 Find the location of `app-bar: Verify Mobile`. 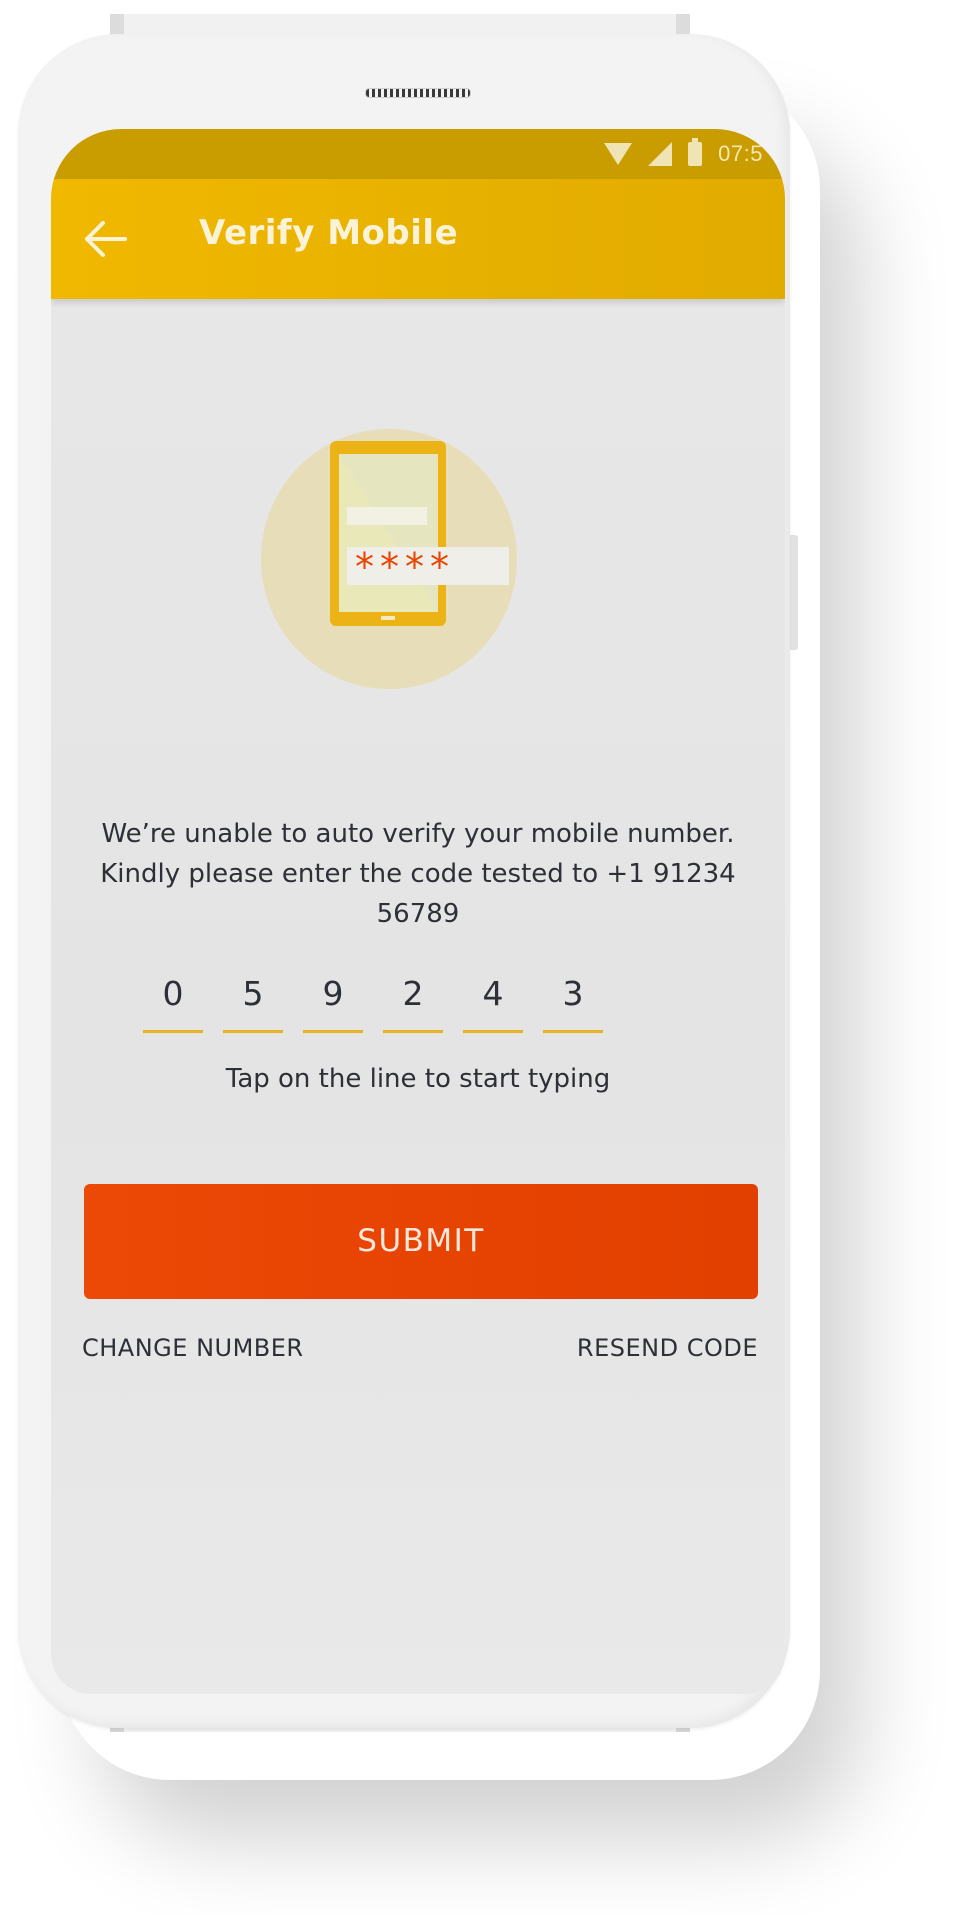

app-bar: Verify Mobile is located at coordinates (418, 239).